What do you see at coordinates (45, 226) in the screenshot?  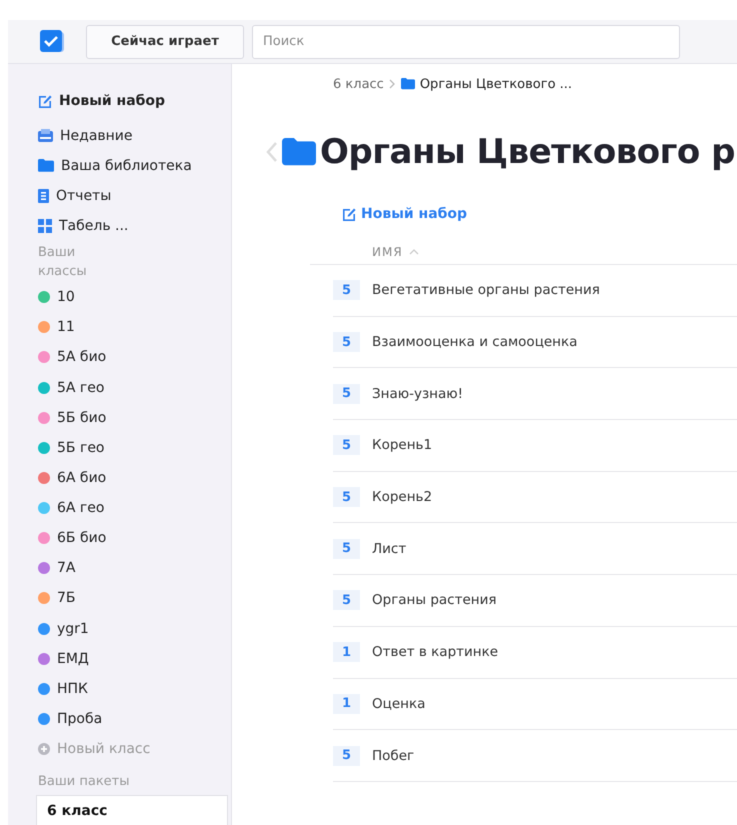 I see `grid-icon` at bounding box center [45, 226].